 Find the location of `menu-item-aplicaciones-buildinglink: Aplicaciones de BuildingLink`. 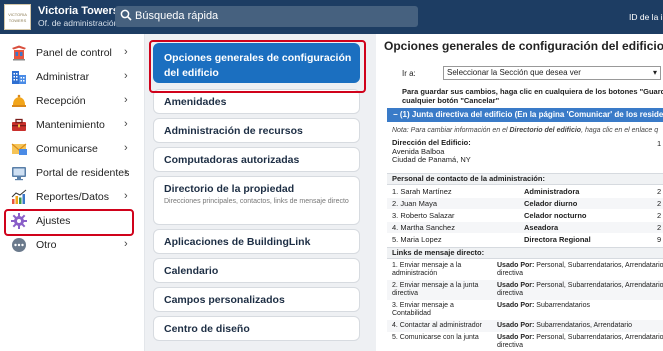

menu-item-aplicaciones-buildinglink: Aplicaciones de BuildingLink is located at coordinates (256, 241).